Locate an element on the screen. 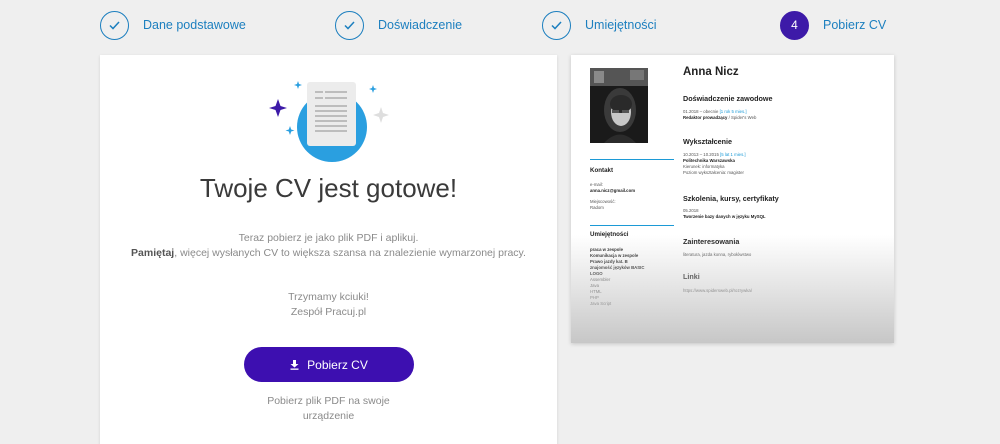 The image size is (1000, 444). cv-section-contact: Kontakt is located at coordinates (602, 170).